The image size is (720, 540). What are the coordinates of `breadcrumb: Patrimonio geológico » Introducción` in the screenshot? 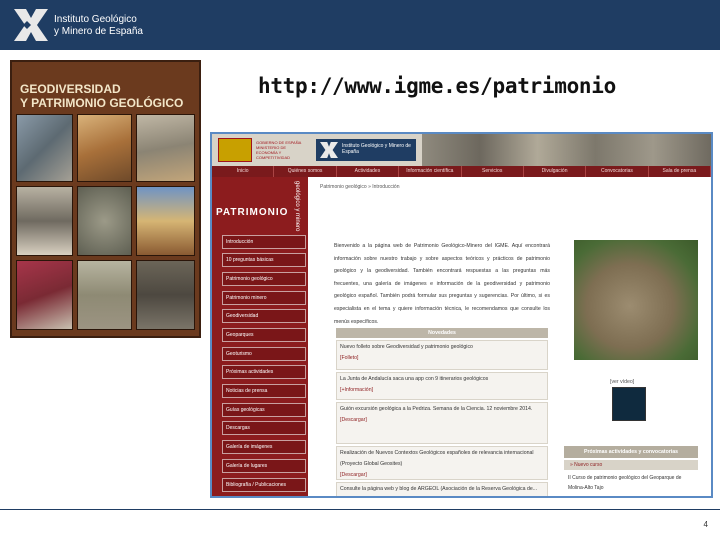 It's located at (360, 187).